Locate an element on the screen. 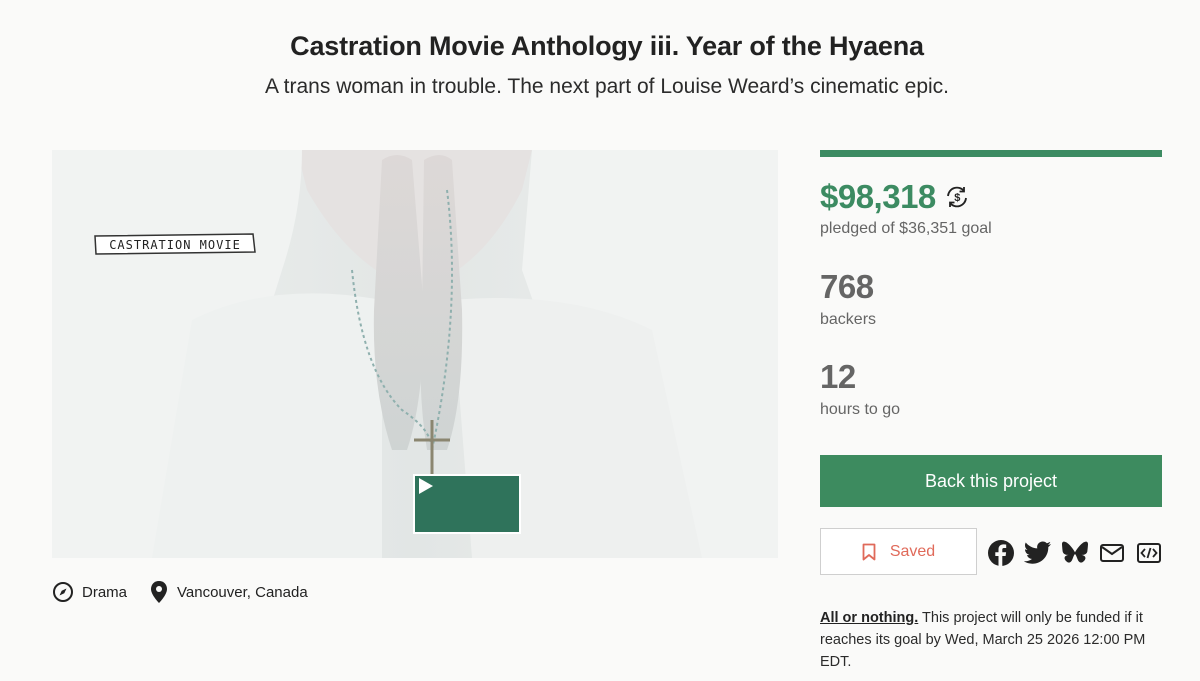 This screenshot has width=1200, height=681. time-left-label: hours to go is located at coordinates (860, 409).